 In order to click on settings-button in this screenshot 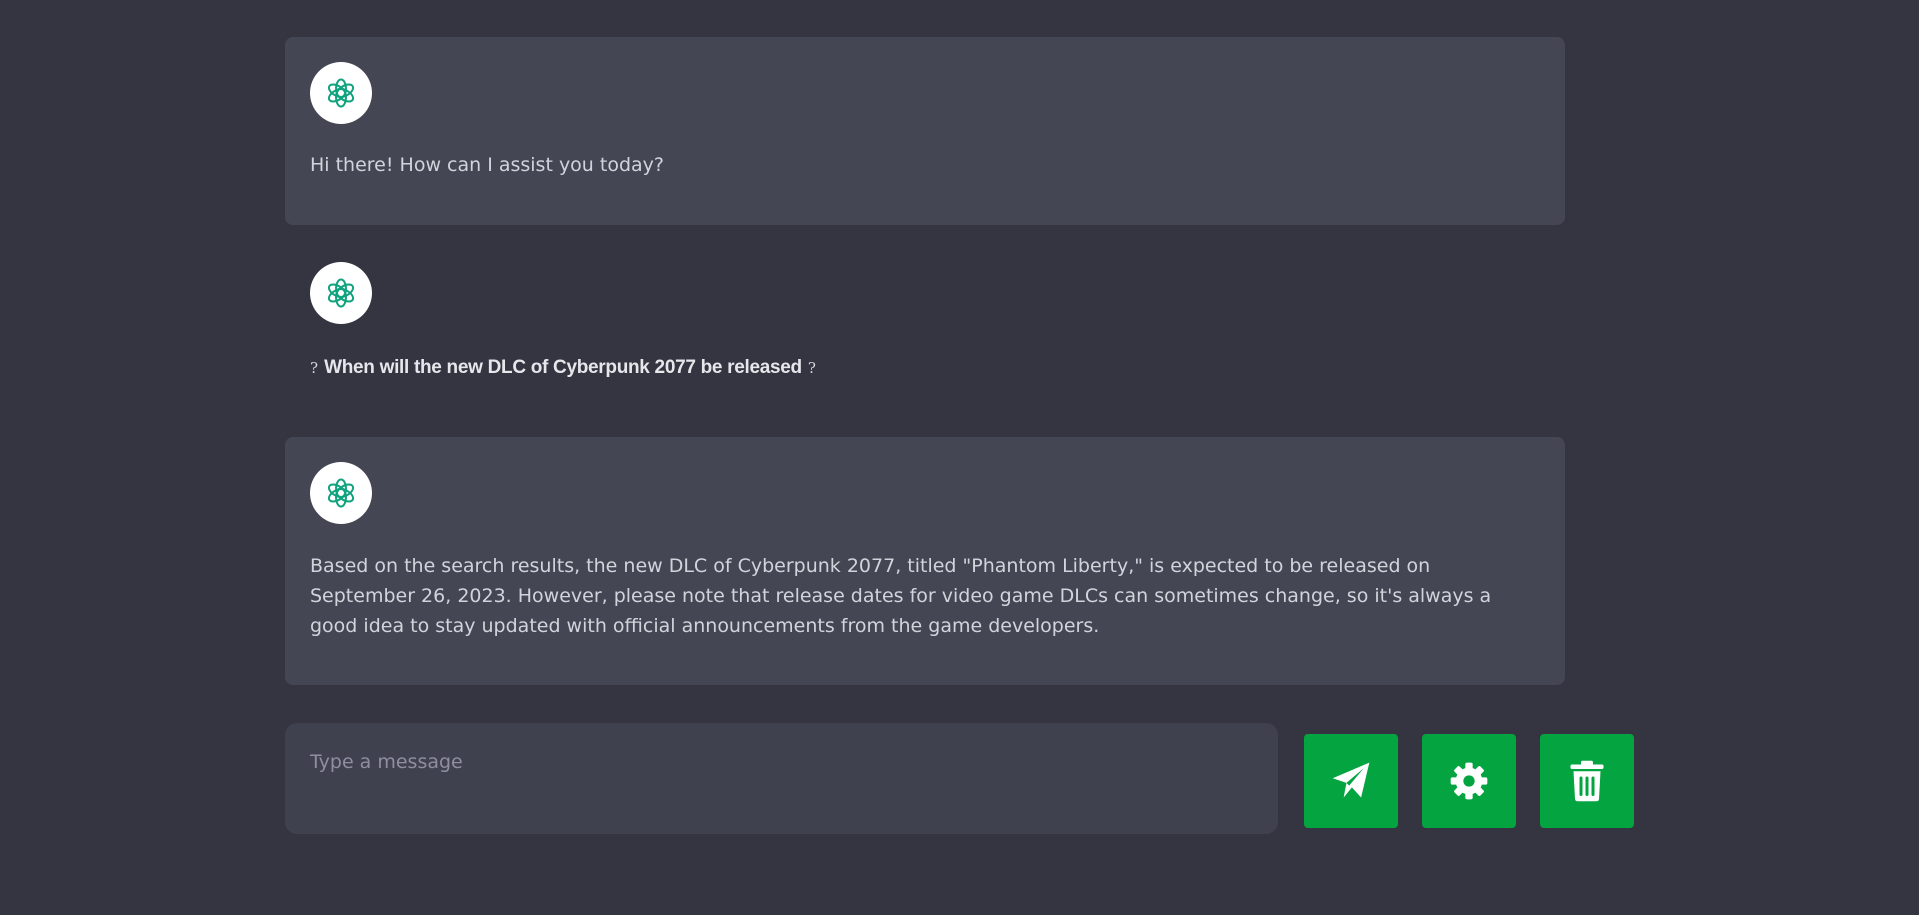, I will do `click(1469, 781)`.